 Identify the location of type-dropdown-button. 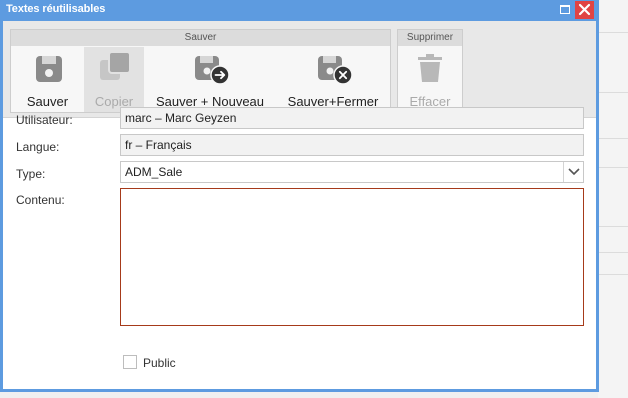
(573, 172).